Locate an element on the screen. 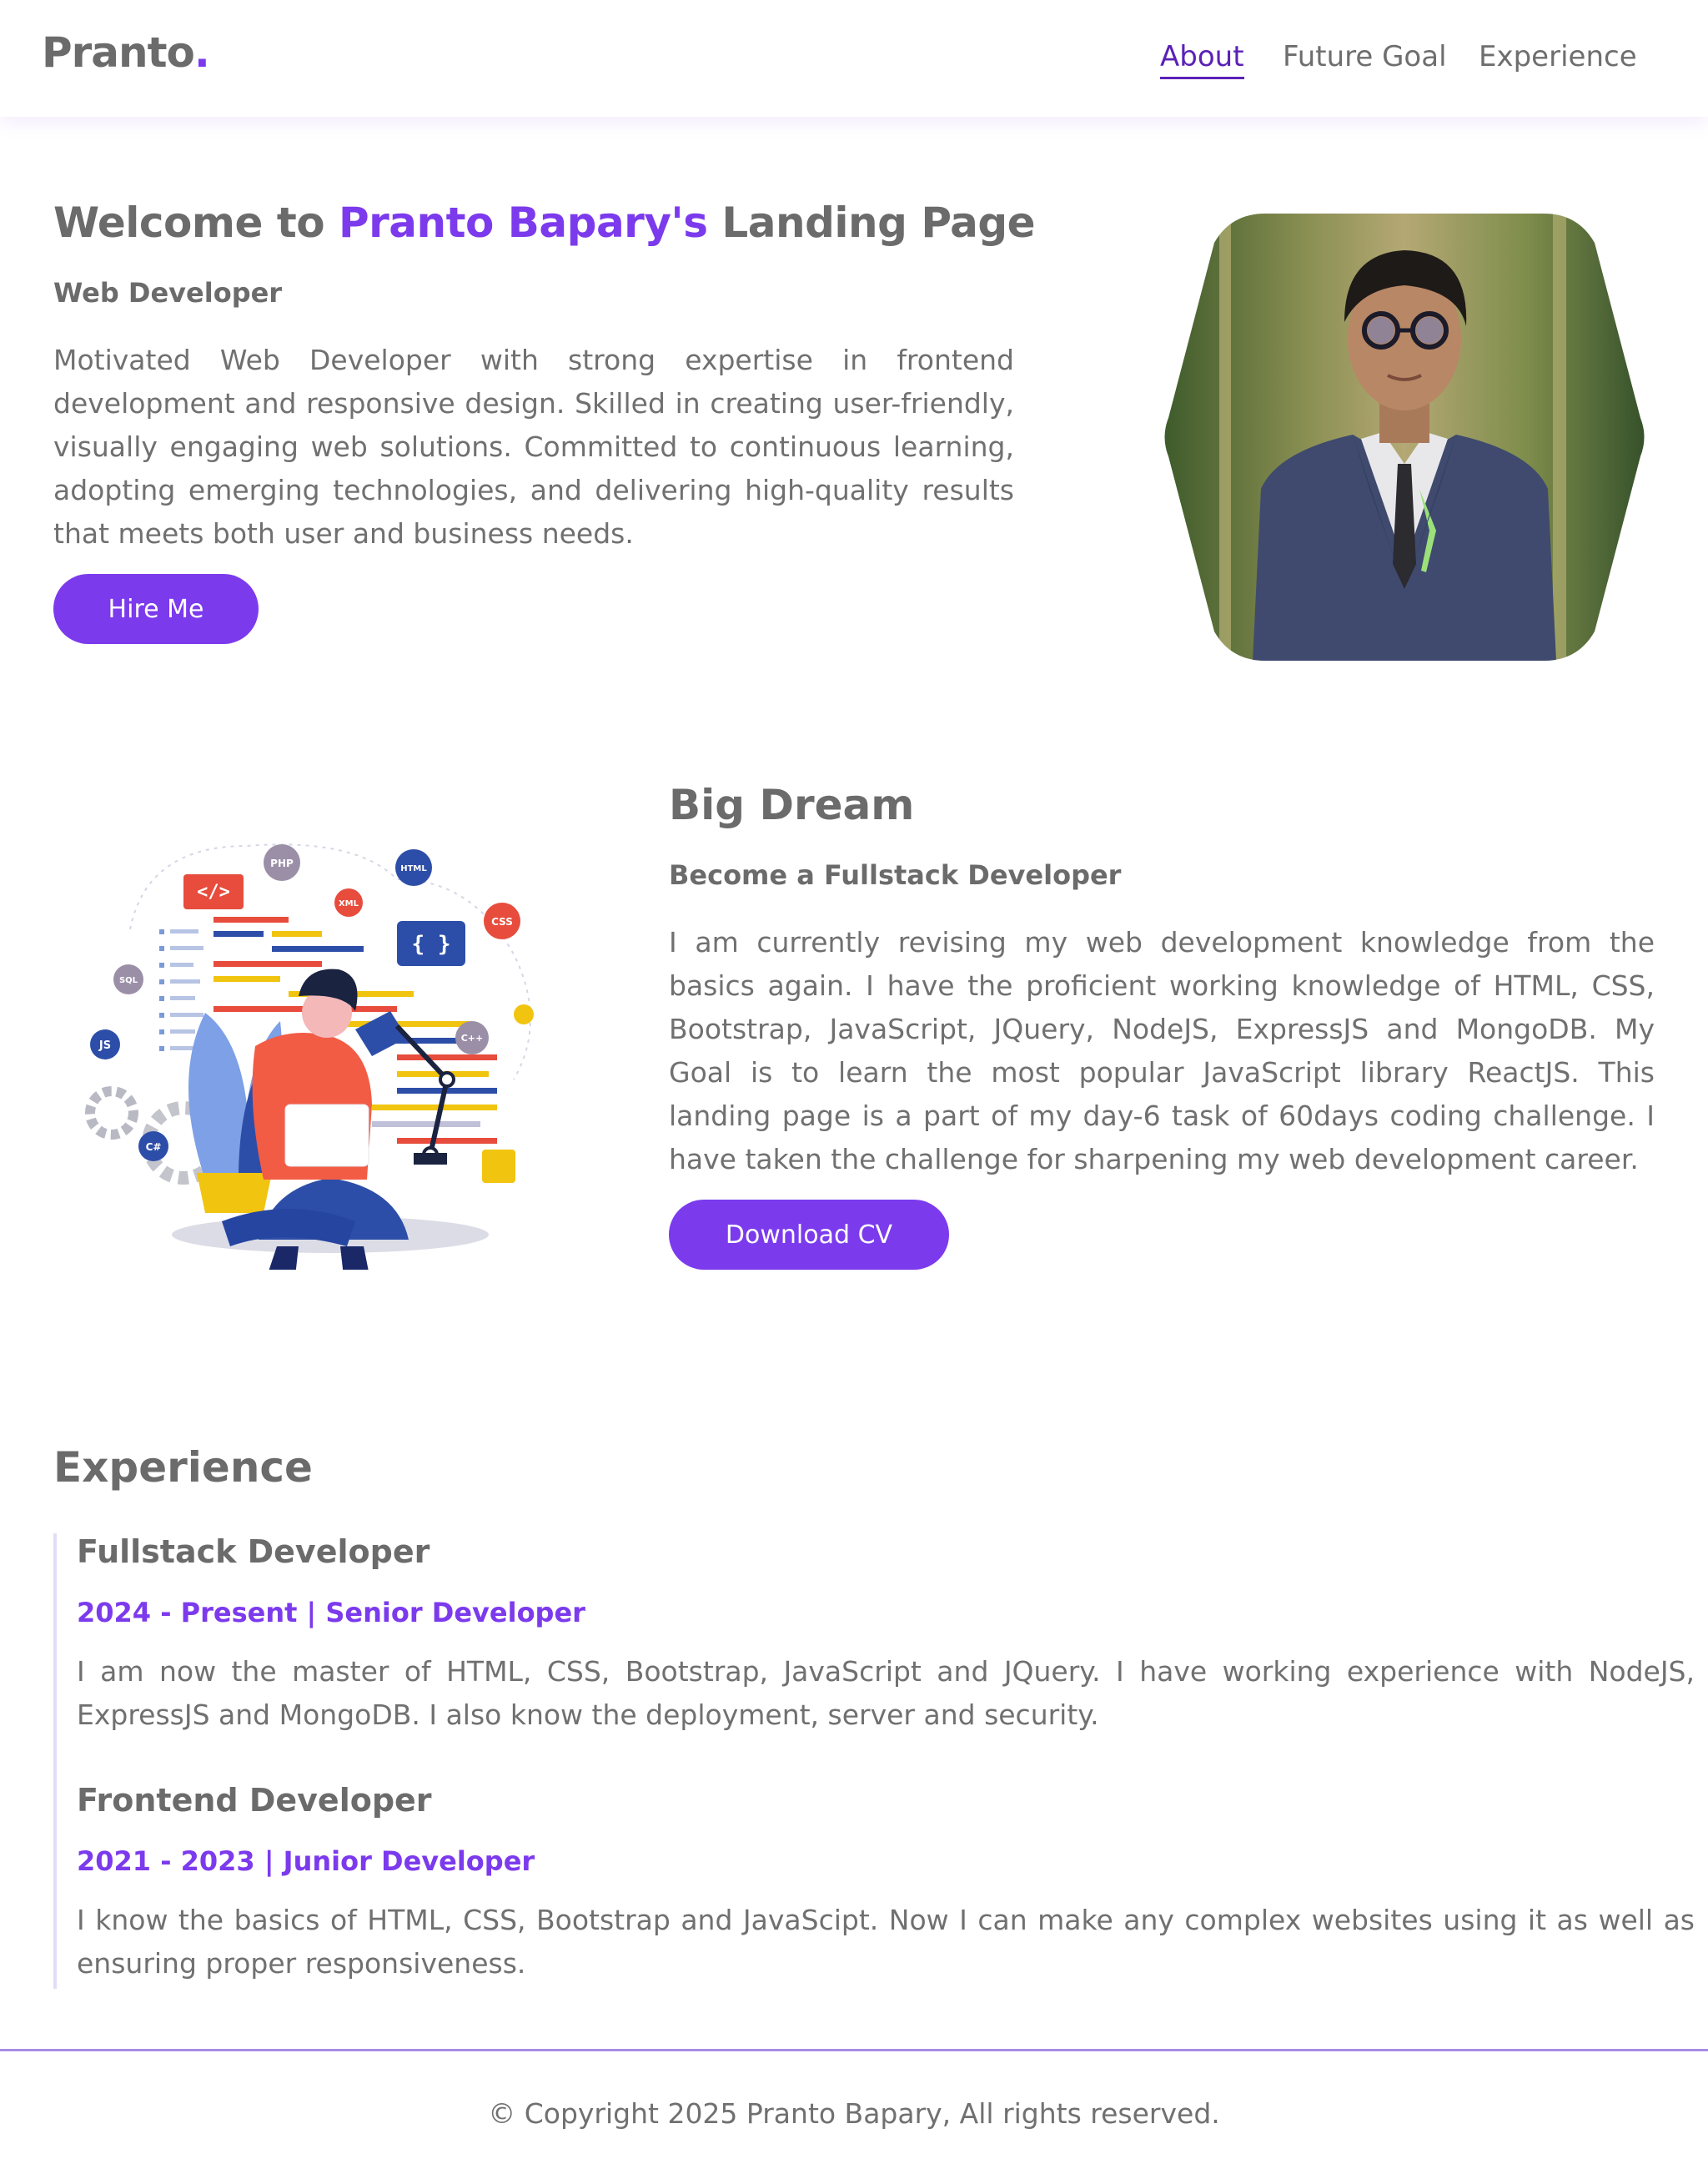  navbar: Pranto. About Future Goal Experience is located at coordinates (854, 58).